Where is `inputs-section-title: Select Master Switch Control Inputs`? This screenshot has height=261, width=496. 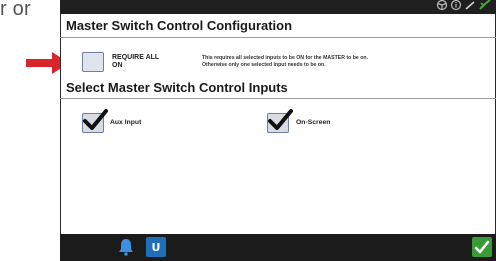
inputs-section-title: Select Master Switch Control Inputs is located at coordinates (177, 87).